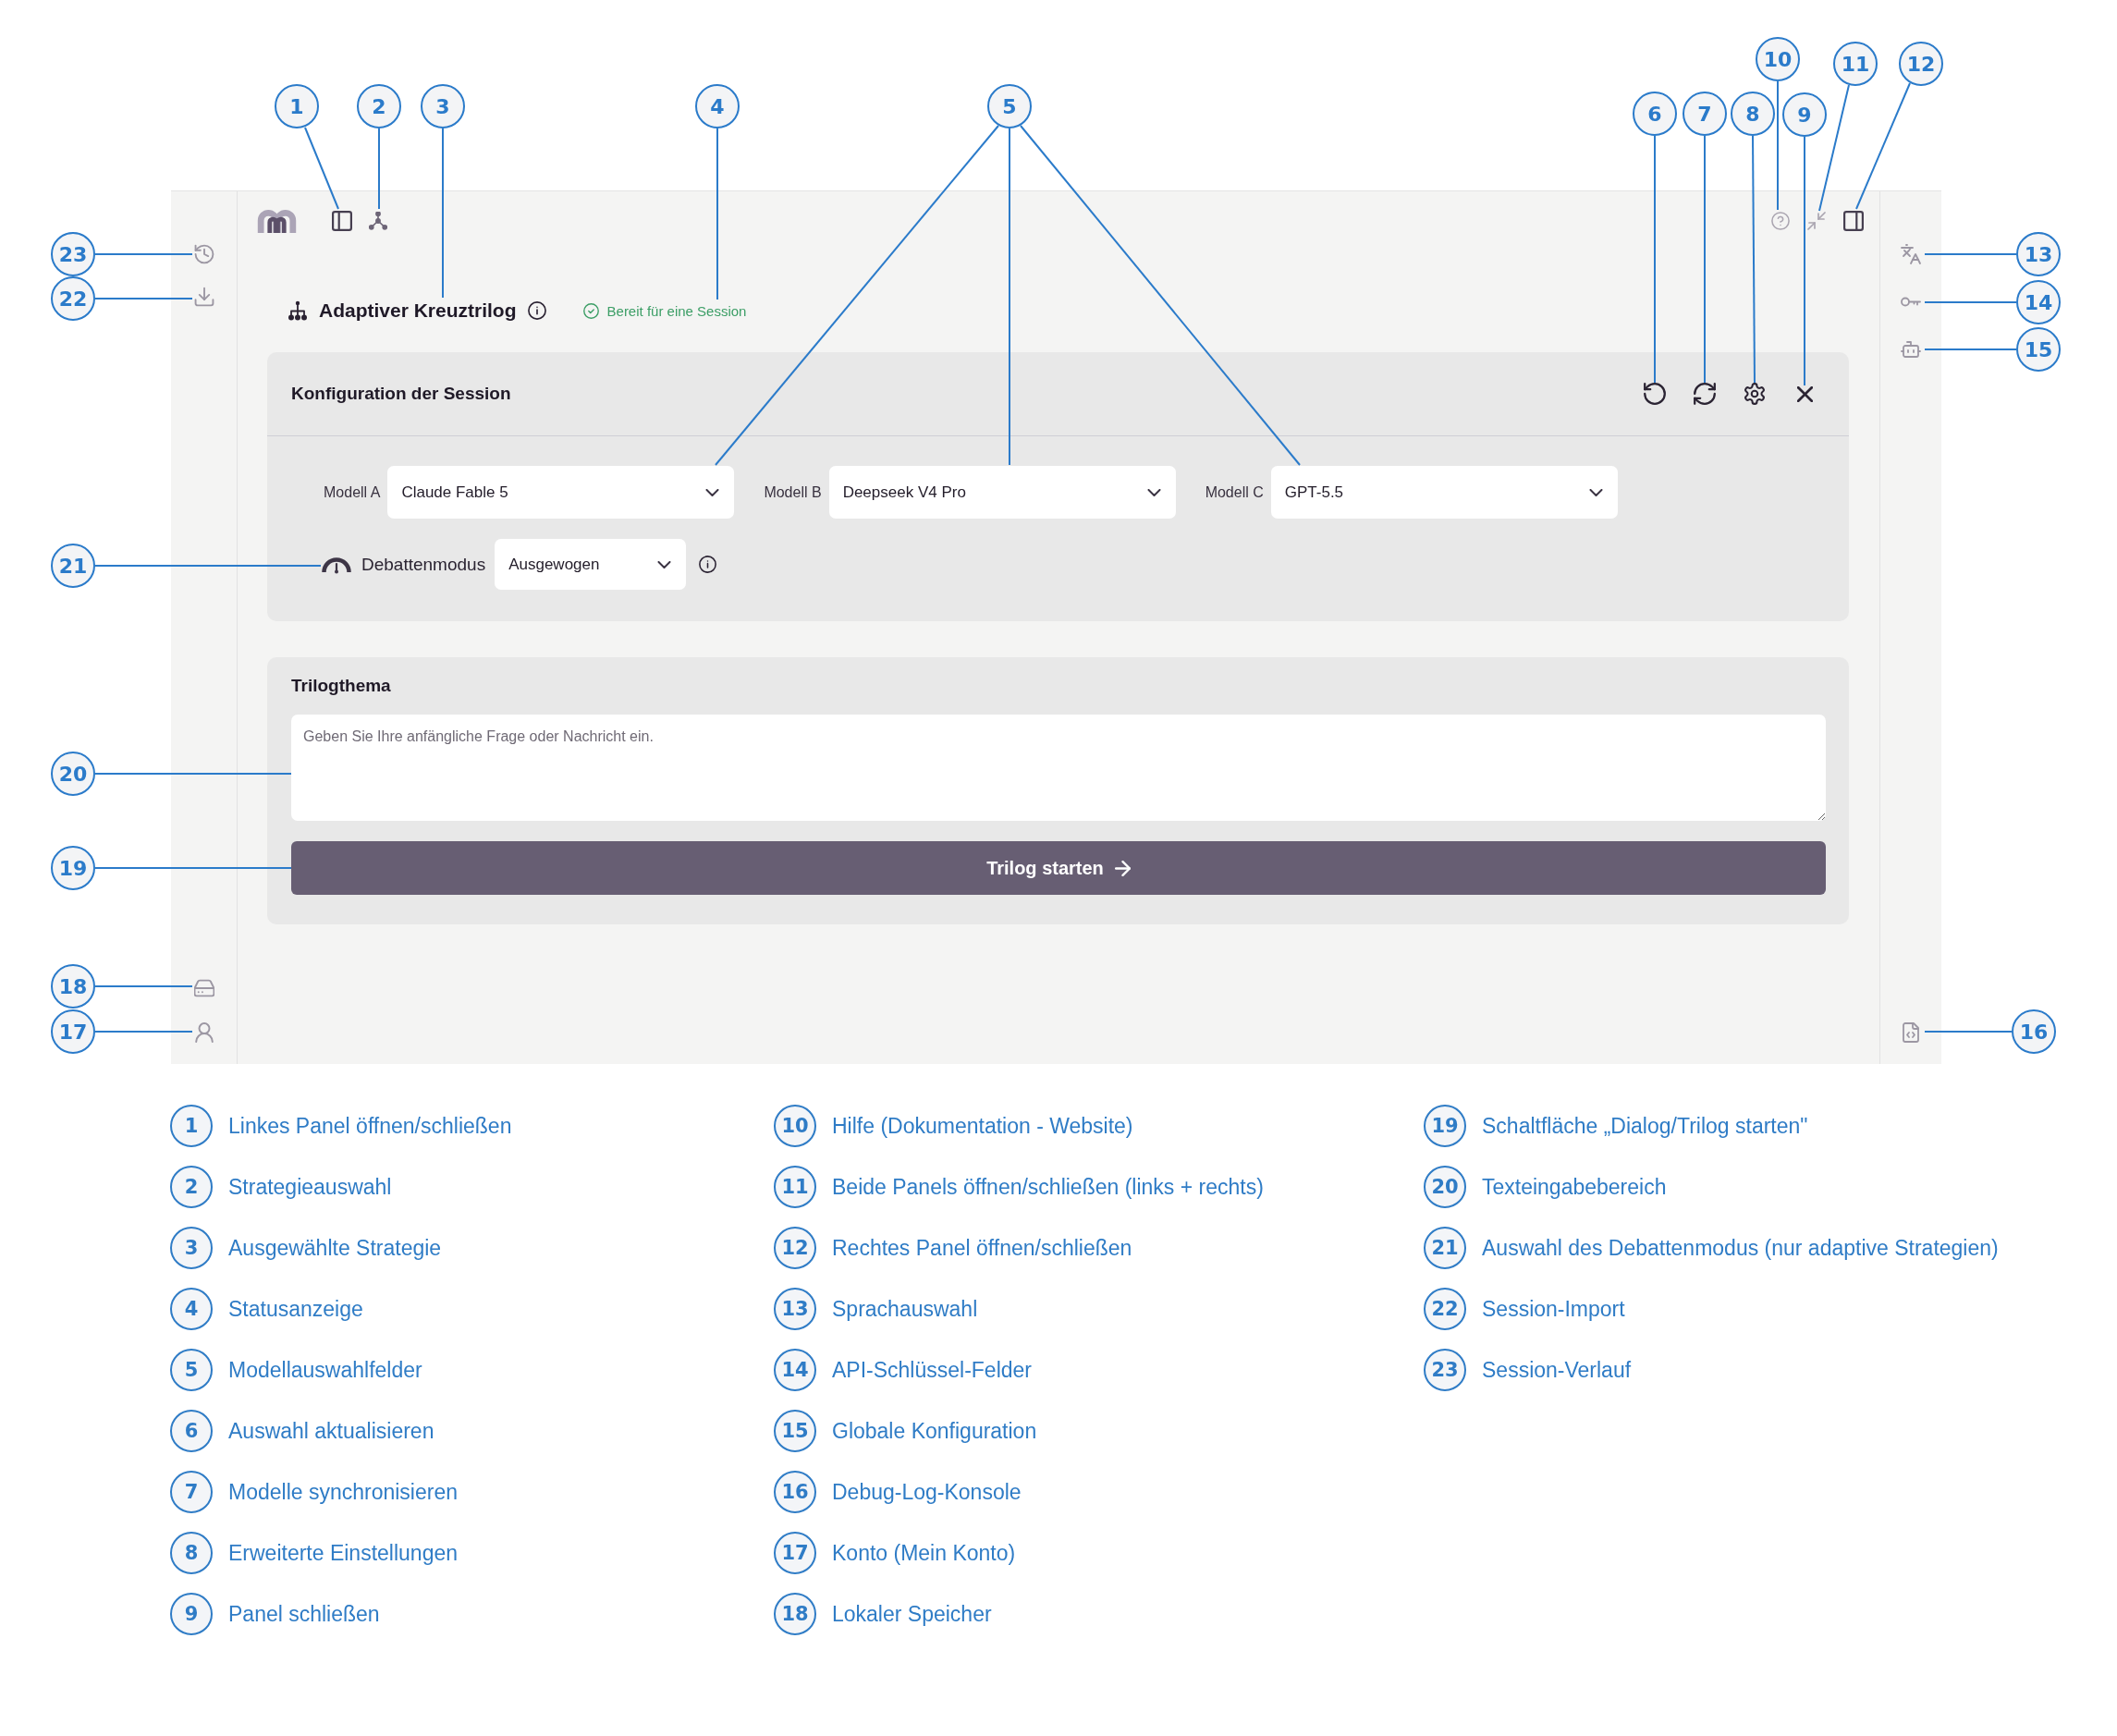  Describe the element at coordinates (191, 1431) in the screenshot. I see `legend-number: 6` at that location.